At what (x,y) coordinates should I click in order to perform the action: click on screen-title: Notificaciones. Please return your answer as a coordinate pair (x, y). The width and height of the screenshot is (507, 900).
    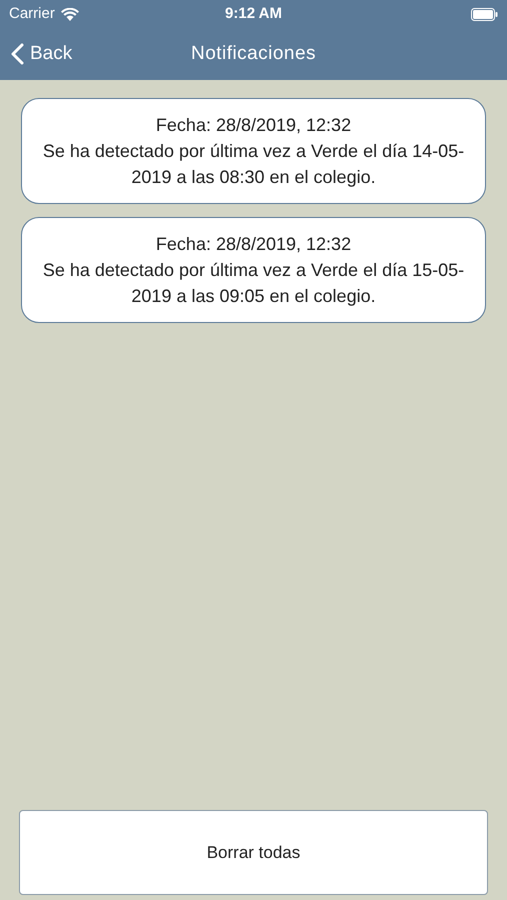
    Looking at the image, I should click on (253, 54).